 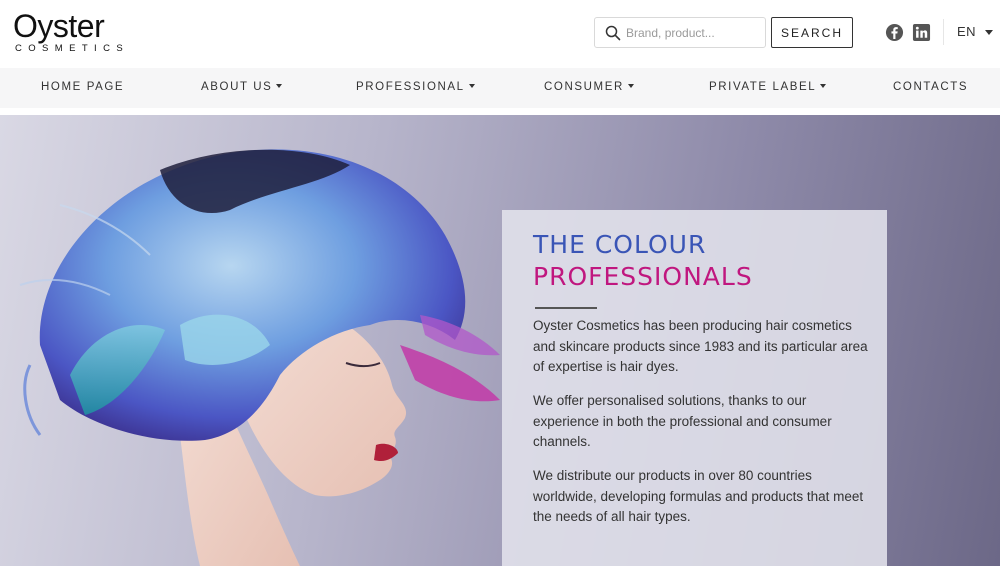 What do you see at coordinates (410, 87) in the screenshot?
I see `nav-item-label: PROFESSIONAL` at bounding box center [410, 87].